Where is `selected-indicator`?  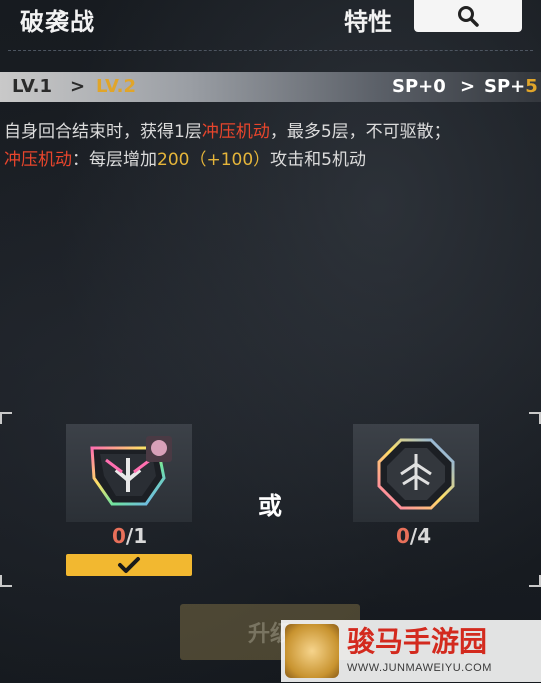 selected-indicator is located at coordinates (129, 565).